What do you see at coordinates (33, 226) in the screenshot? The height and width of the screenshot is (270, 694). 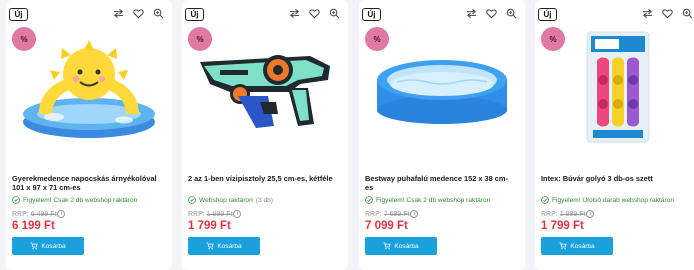 I see `sale-price: 6 199 Ft` at bounding box center [33, 226].